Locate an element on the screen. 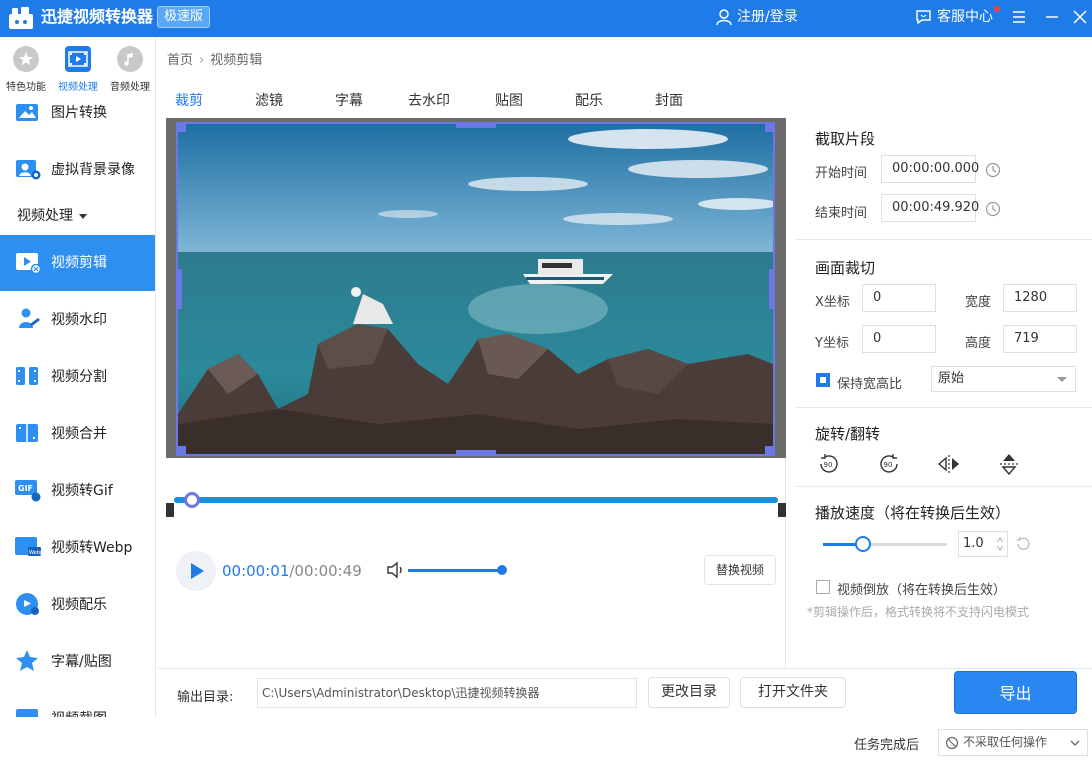  y-coordinate-input: 0 is located at coordinates (899, 339).